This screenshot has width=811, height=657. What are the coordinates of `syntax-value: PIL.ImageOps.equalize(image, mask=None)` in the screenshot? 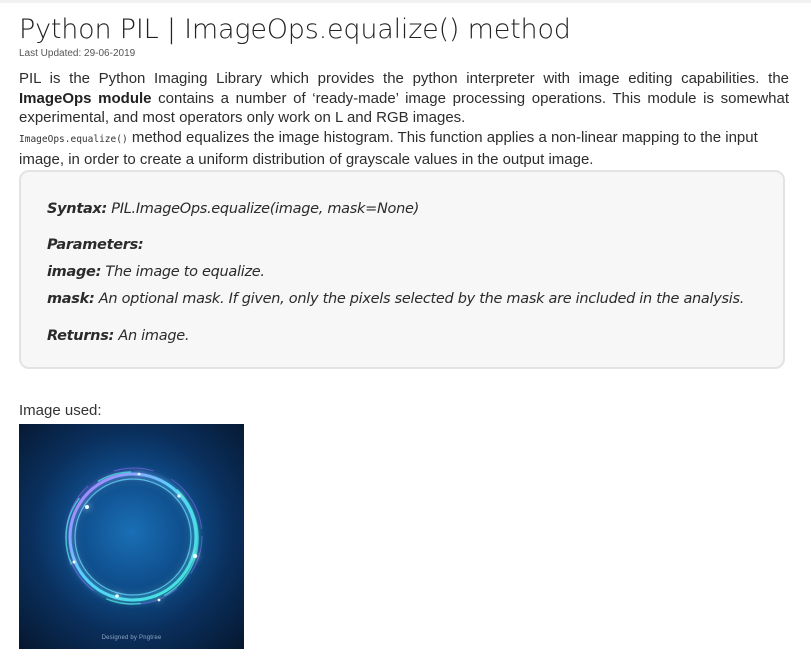 It's located at (263, 209).